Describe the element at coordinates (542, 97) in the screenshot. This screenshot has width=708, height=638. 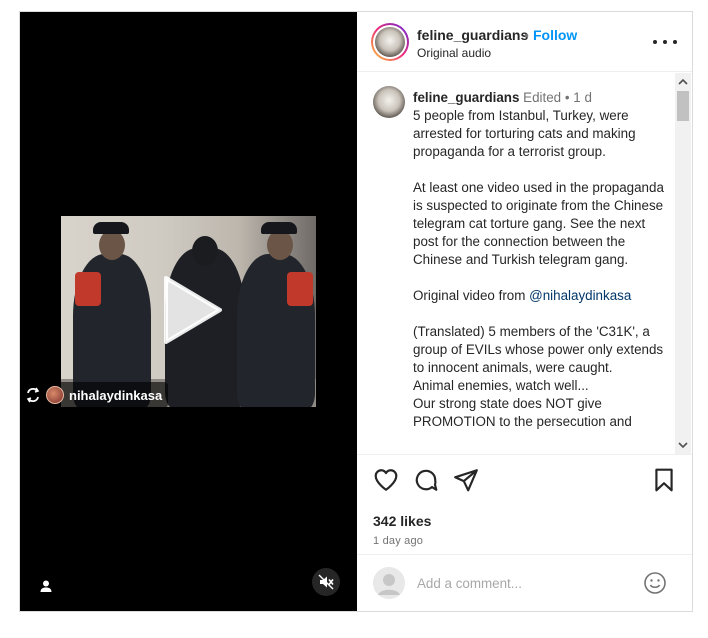
I see `caption-edited: Edited` at that location.